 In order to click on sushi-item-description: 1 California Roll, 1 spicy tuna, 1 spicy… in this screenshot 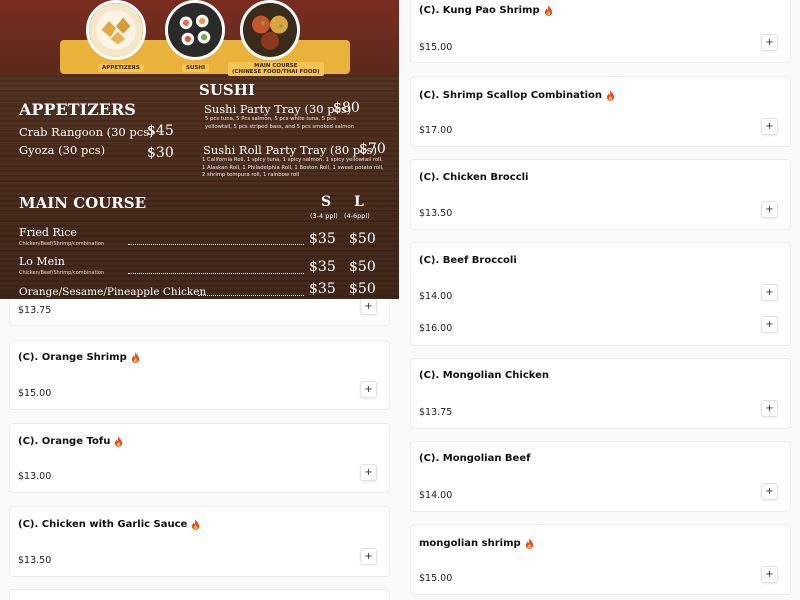, I will do `click(293, 168)`.